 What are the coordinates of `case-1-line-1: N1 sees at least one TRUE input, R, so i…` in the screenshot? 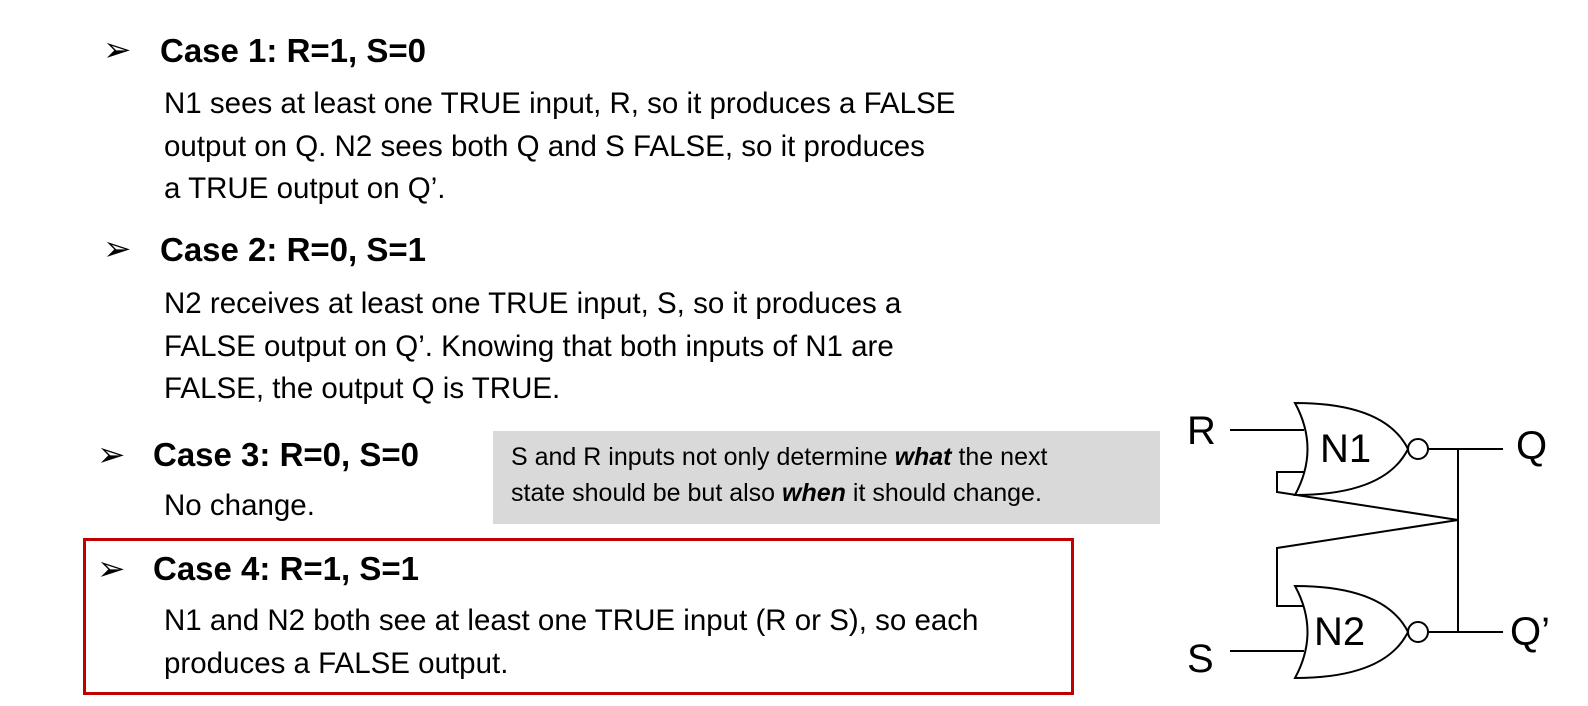 It's located at (560, 103).